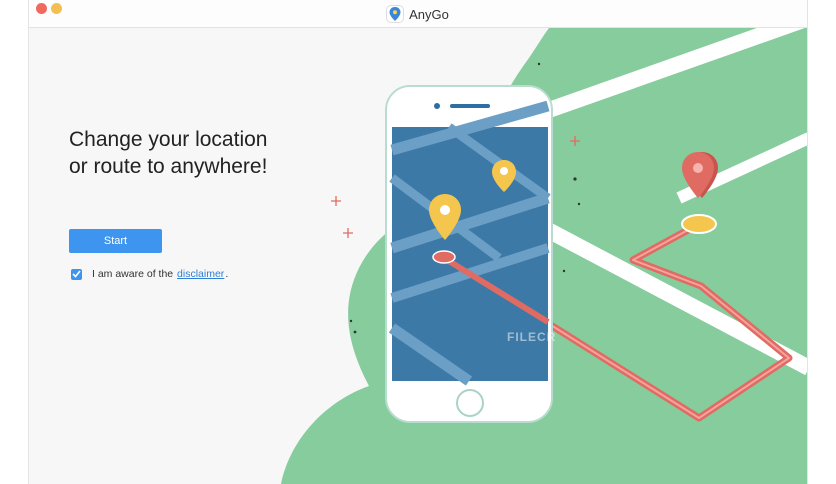  Describe the element at coordinates (168, 139) in the screenshot. I see `headline-line-1: Change your location` at that location.